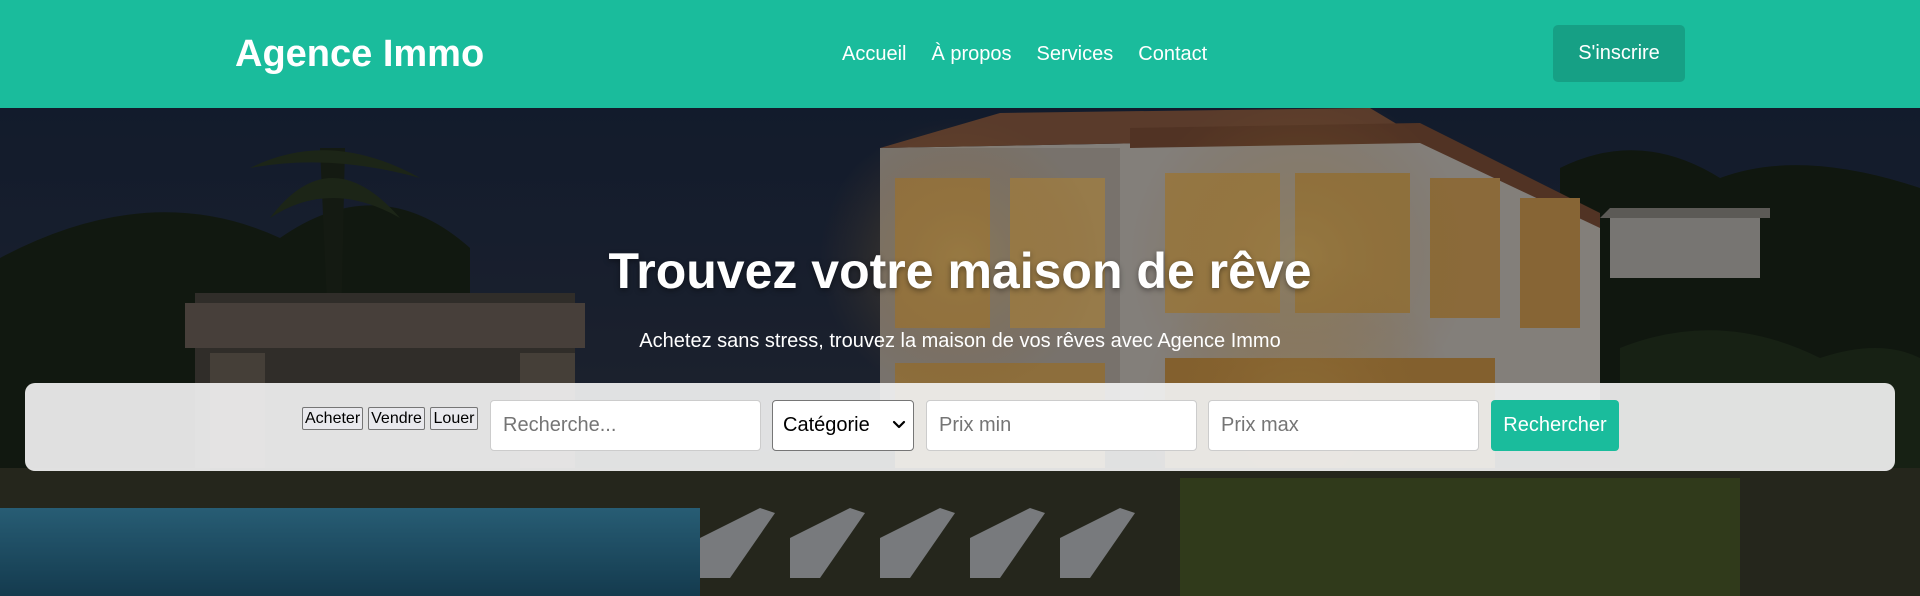  What do you see at coordinates (1555, 425) in the screenshot?
I see `search-submit-button: Rechercher` at bounding box center [1555, 425].